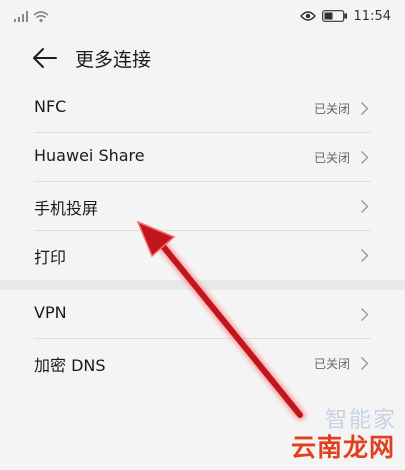 The height and width of the screenshot is (470, 405). I want to click on row-label: Huawei Share, so click(89, 155).